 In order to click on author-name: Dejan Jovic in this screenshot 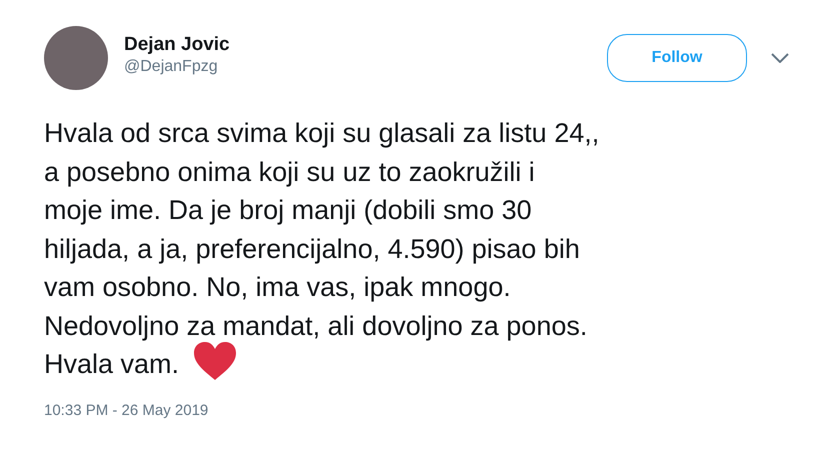, I will do `click(365, 45)`.